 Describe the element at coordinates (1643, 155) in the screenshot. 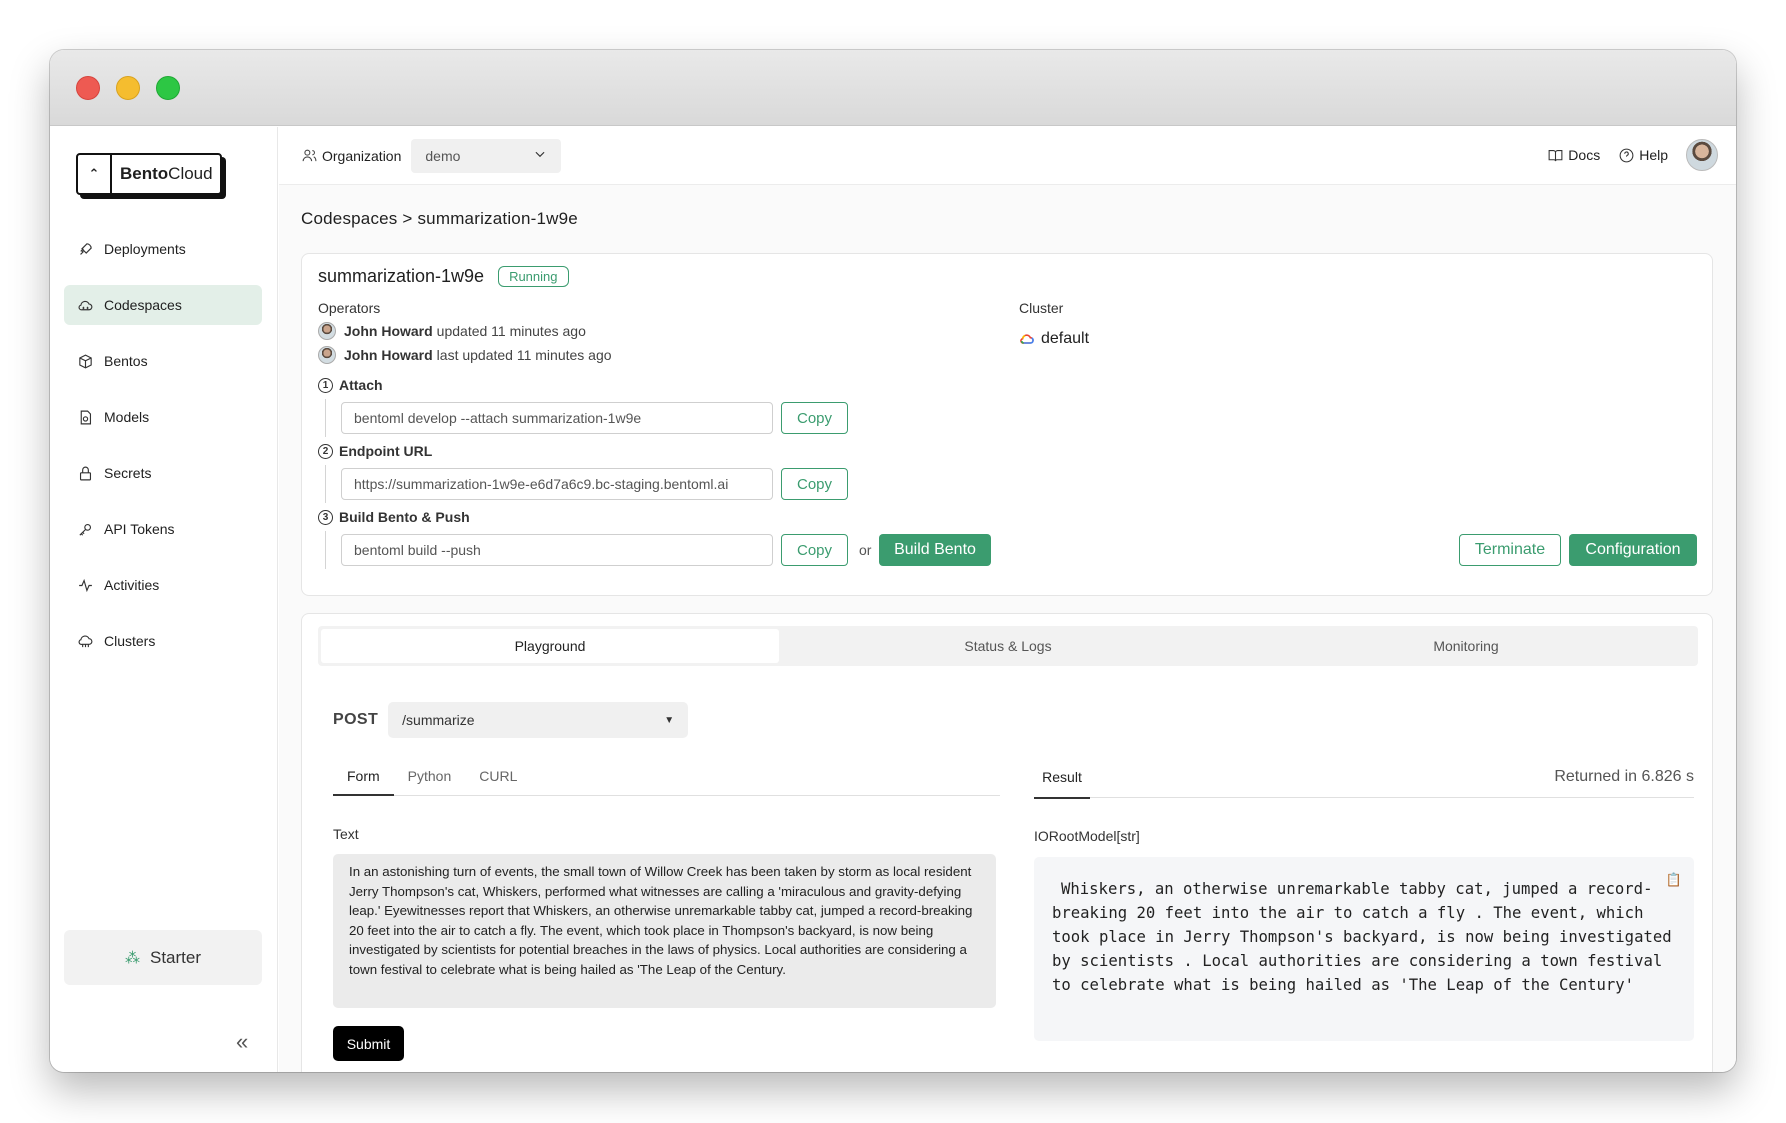

I see `help-link: Help` at that location.